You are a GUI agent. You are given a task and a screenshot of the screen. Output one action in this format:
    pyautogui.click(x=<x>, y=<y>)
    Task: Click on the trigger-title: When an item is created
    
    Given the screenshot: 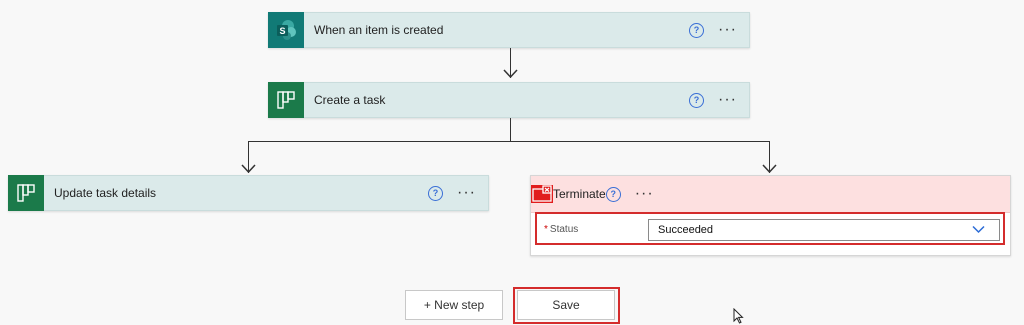 What is the action you would take?
    pyautogui.click(x=379, y=30)
    